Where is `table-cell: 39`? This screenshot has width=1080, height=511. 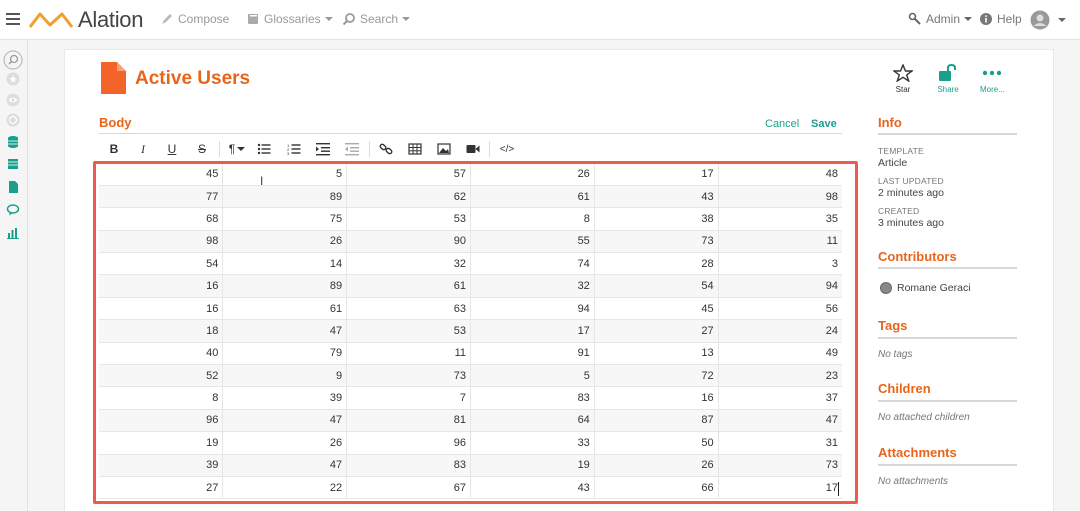 table-cell: 39 is located at coordinates (161, 465).